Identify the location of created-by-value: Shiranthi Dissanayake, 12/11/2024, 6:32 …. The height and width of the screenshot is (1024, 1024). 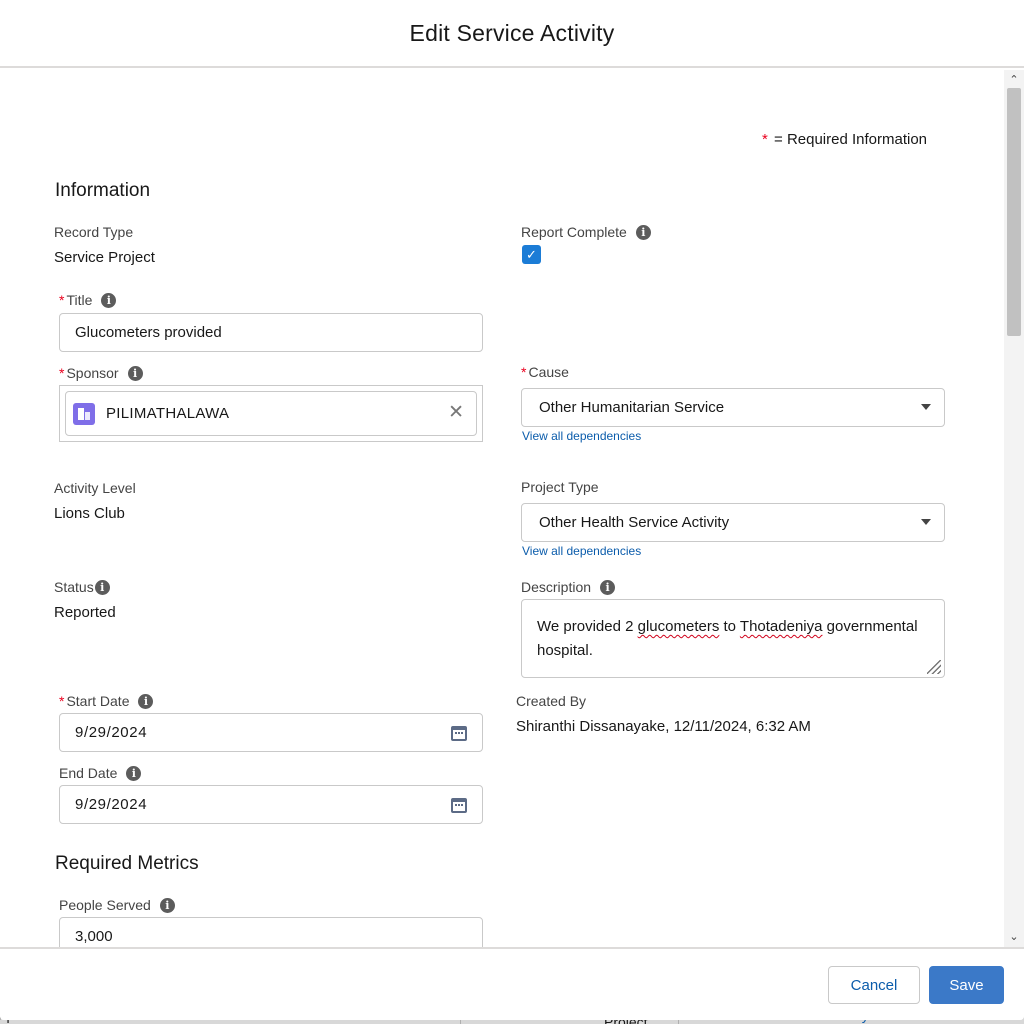
(663, 726).